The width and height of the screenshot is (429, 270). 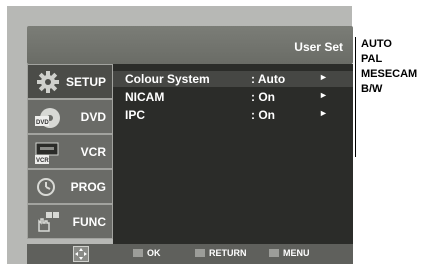 I want to click on setting-row-nicam: NICAM : On ►, so click(x=233, y=97).